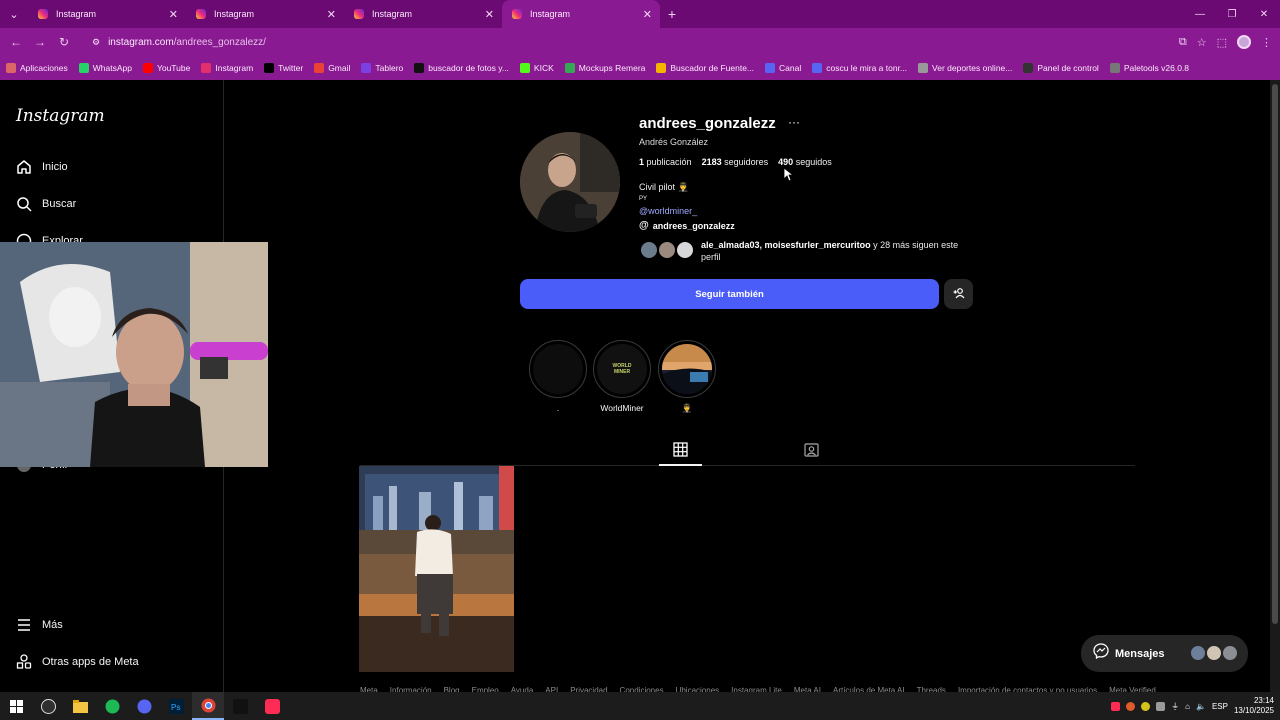 The height and width of the screenshot is (720, 1280). Describe the element at coordinates (811, 452) in the screenshot. I see `tab-tagged` at that location.